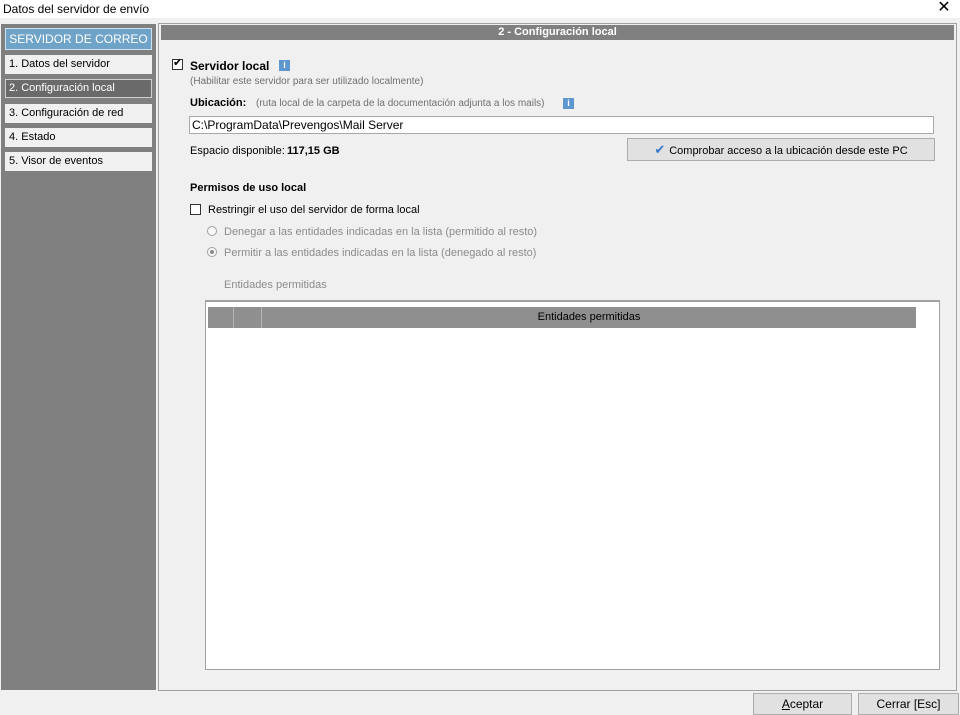 This screenshot has height=715, width=960. I want to click on grid-indicator-column, so click(221, 317).